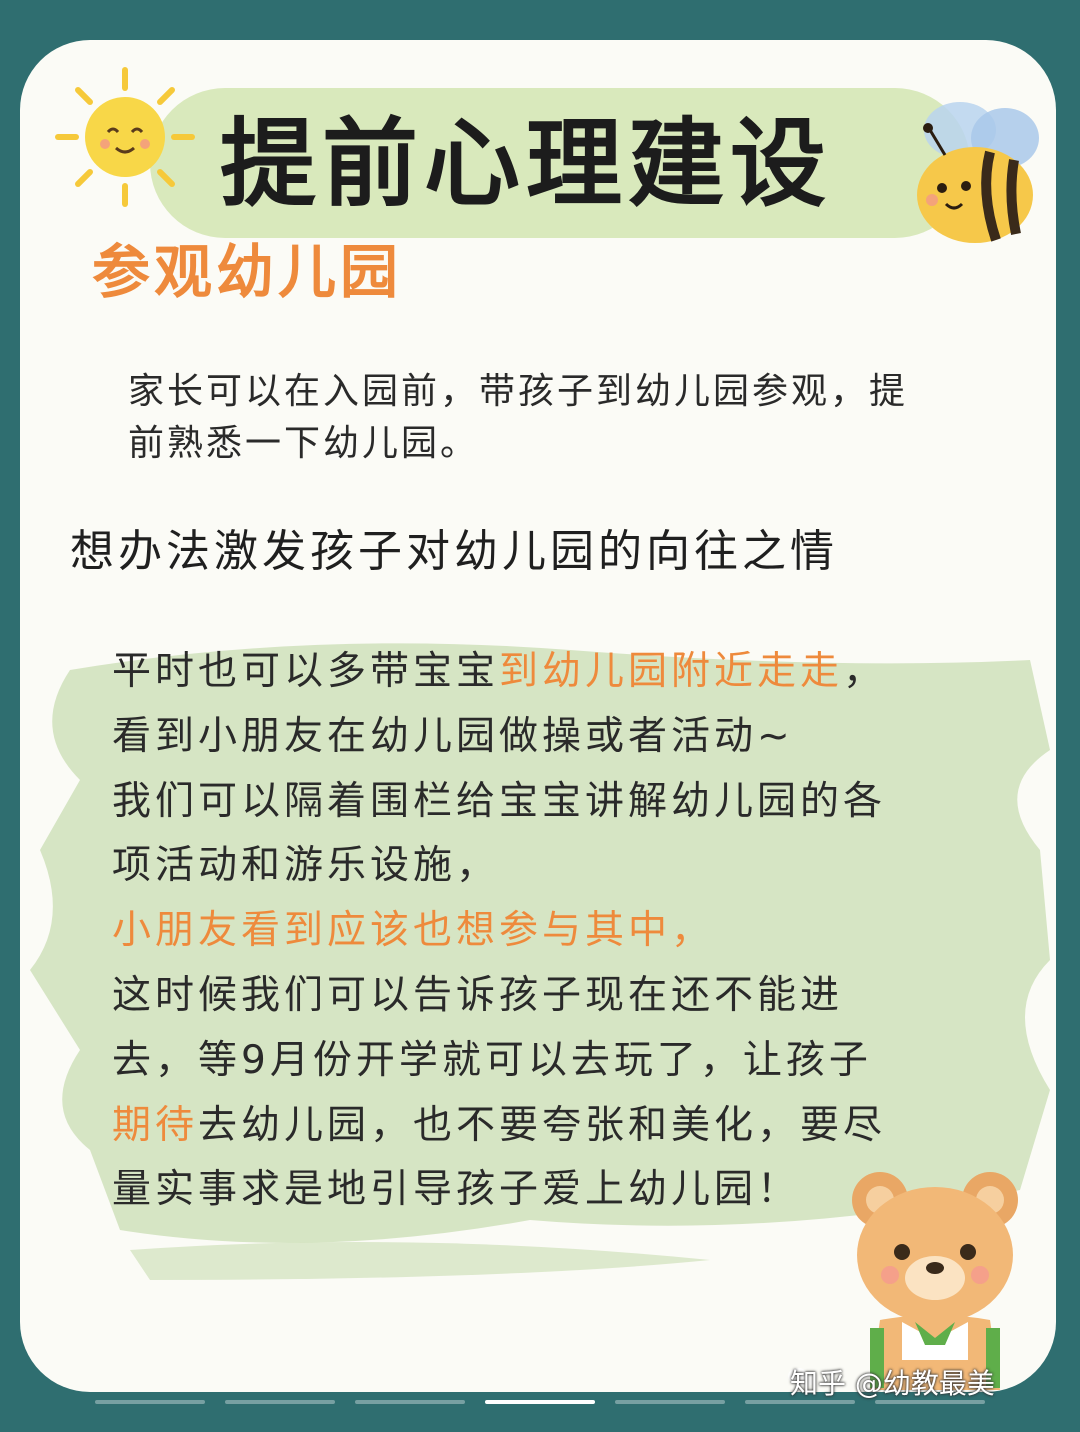 The image size is (1080, 1432). Describe the element at coordinates (306, 671) in the screenshot. I see `text-segment: 平时也可以多带宝宝` at that location.